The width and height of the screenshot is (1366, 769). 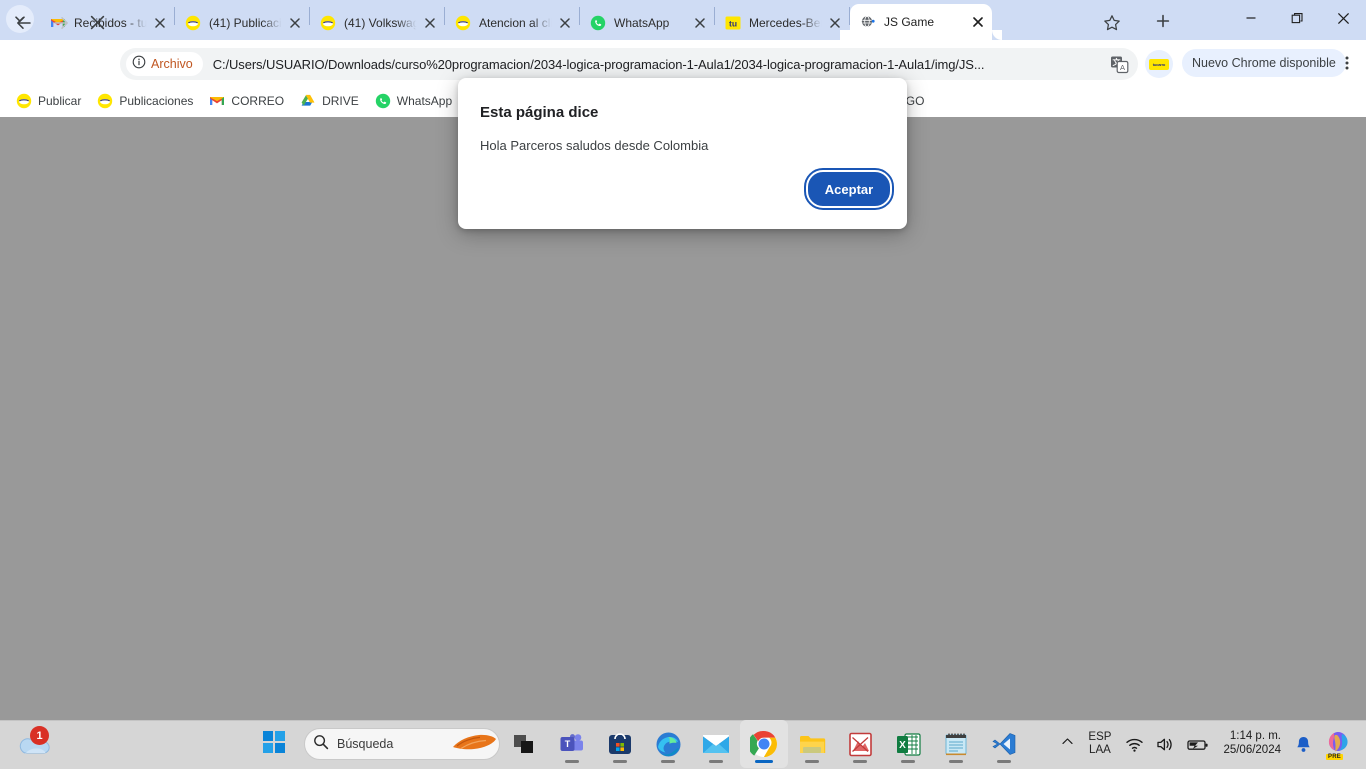 I want to click on tu-icon: tu, so click(x=733, y=23).